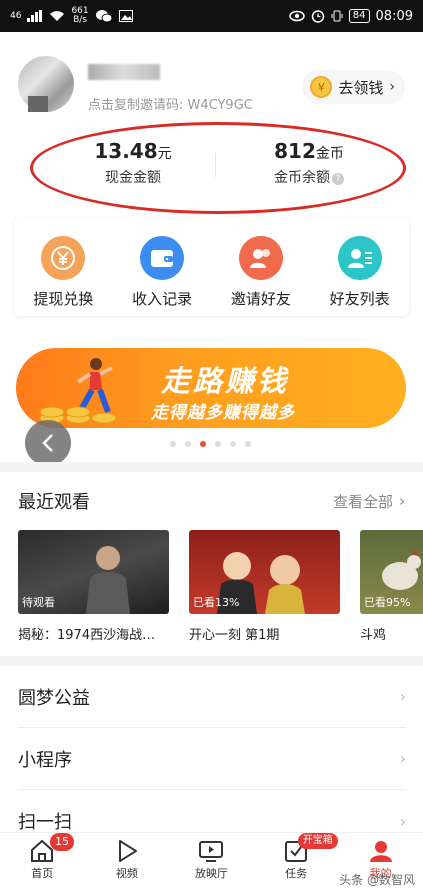  I want to click on get-money-button: ¥ 去领钱 ›, so click(353, 87).